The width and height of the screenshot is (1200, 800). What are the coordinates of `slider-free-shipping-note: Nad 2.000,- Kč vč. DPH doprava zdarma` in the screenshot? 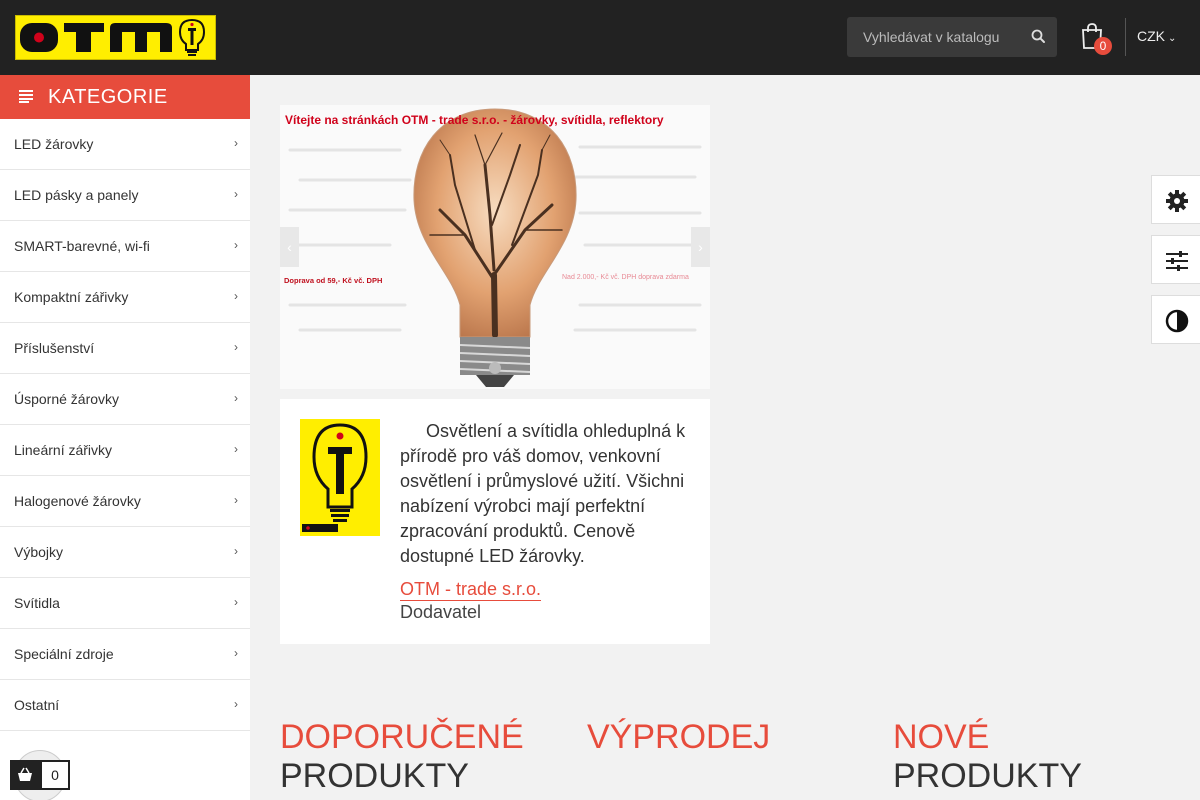 It's located at (625, 277).